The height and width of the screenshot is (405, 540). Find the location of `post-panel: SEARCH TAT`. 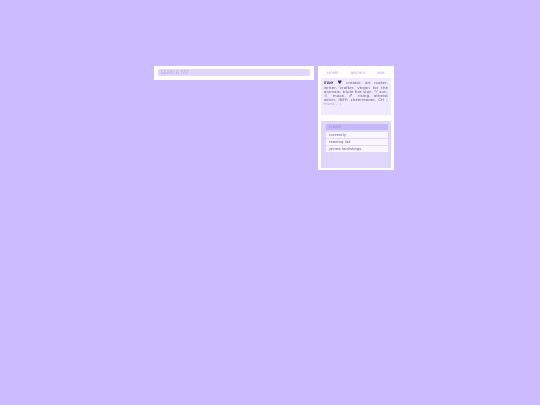

post-panel: SEARCH TAT is located at coordinates (234, 73).